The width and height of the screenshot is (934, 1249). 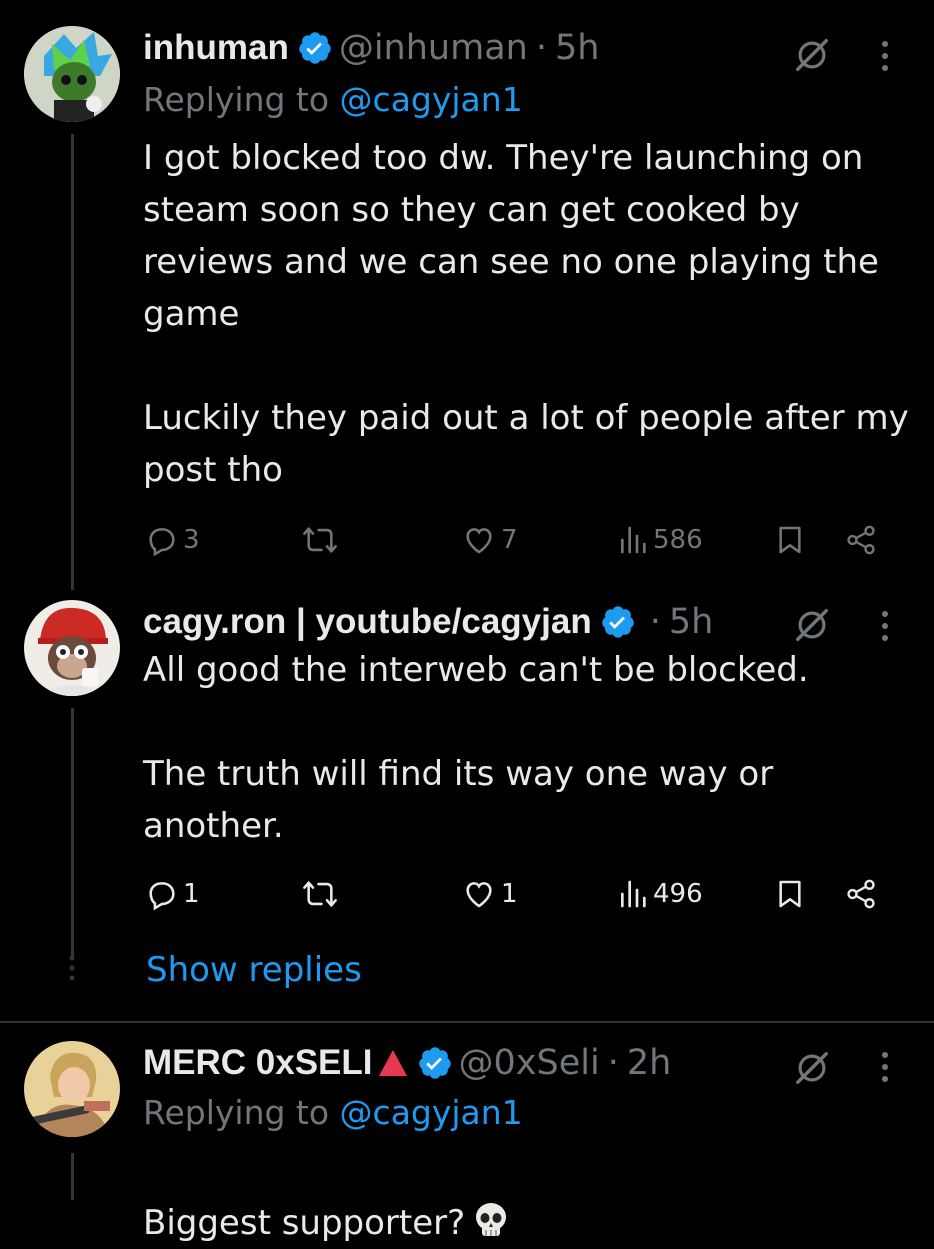 I want to click on skull-emoji, so click(x=491, y=1219).